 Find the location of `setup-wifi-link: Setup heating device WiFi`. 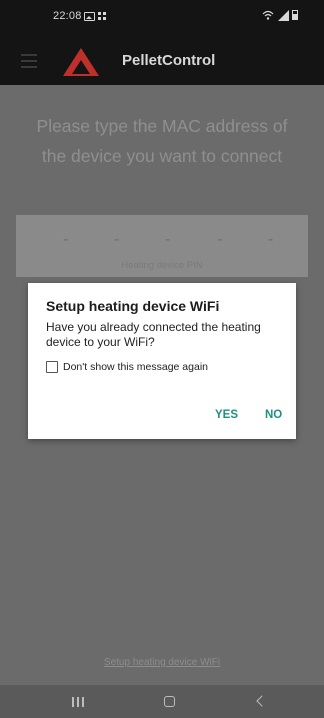

setup-wifi-link: Setup heating device WiFi is located at coordinates (162, 662).